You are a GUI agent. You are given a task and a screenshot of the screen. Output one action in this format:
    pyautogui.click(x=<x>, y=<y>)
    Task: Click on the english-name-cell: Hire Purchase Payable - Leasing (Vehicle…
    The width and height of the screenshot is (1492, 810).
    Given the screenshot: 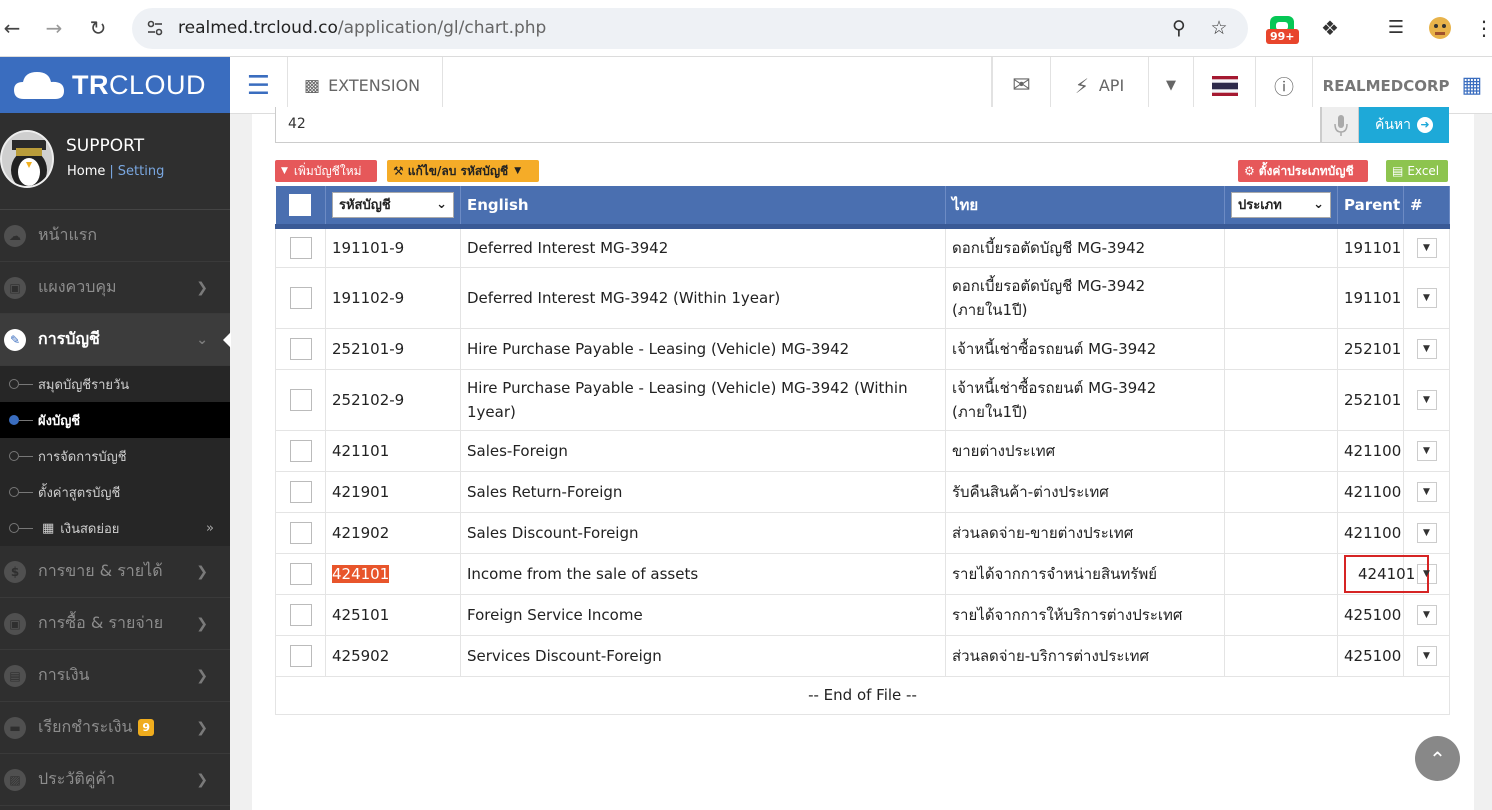 What is the action you would take?
    pyautogui.click(x=703, y=348)
    